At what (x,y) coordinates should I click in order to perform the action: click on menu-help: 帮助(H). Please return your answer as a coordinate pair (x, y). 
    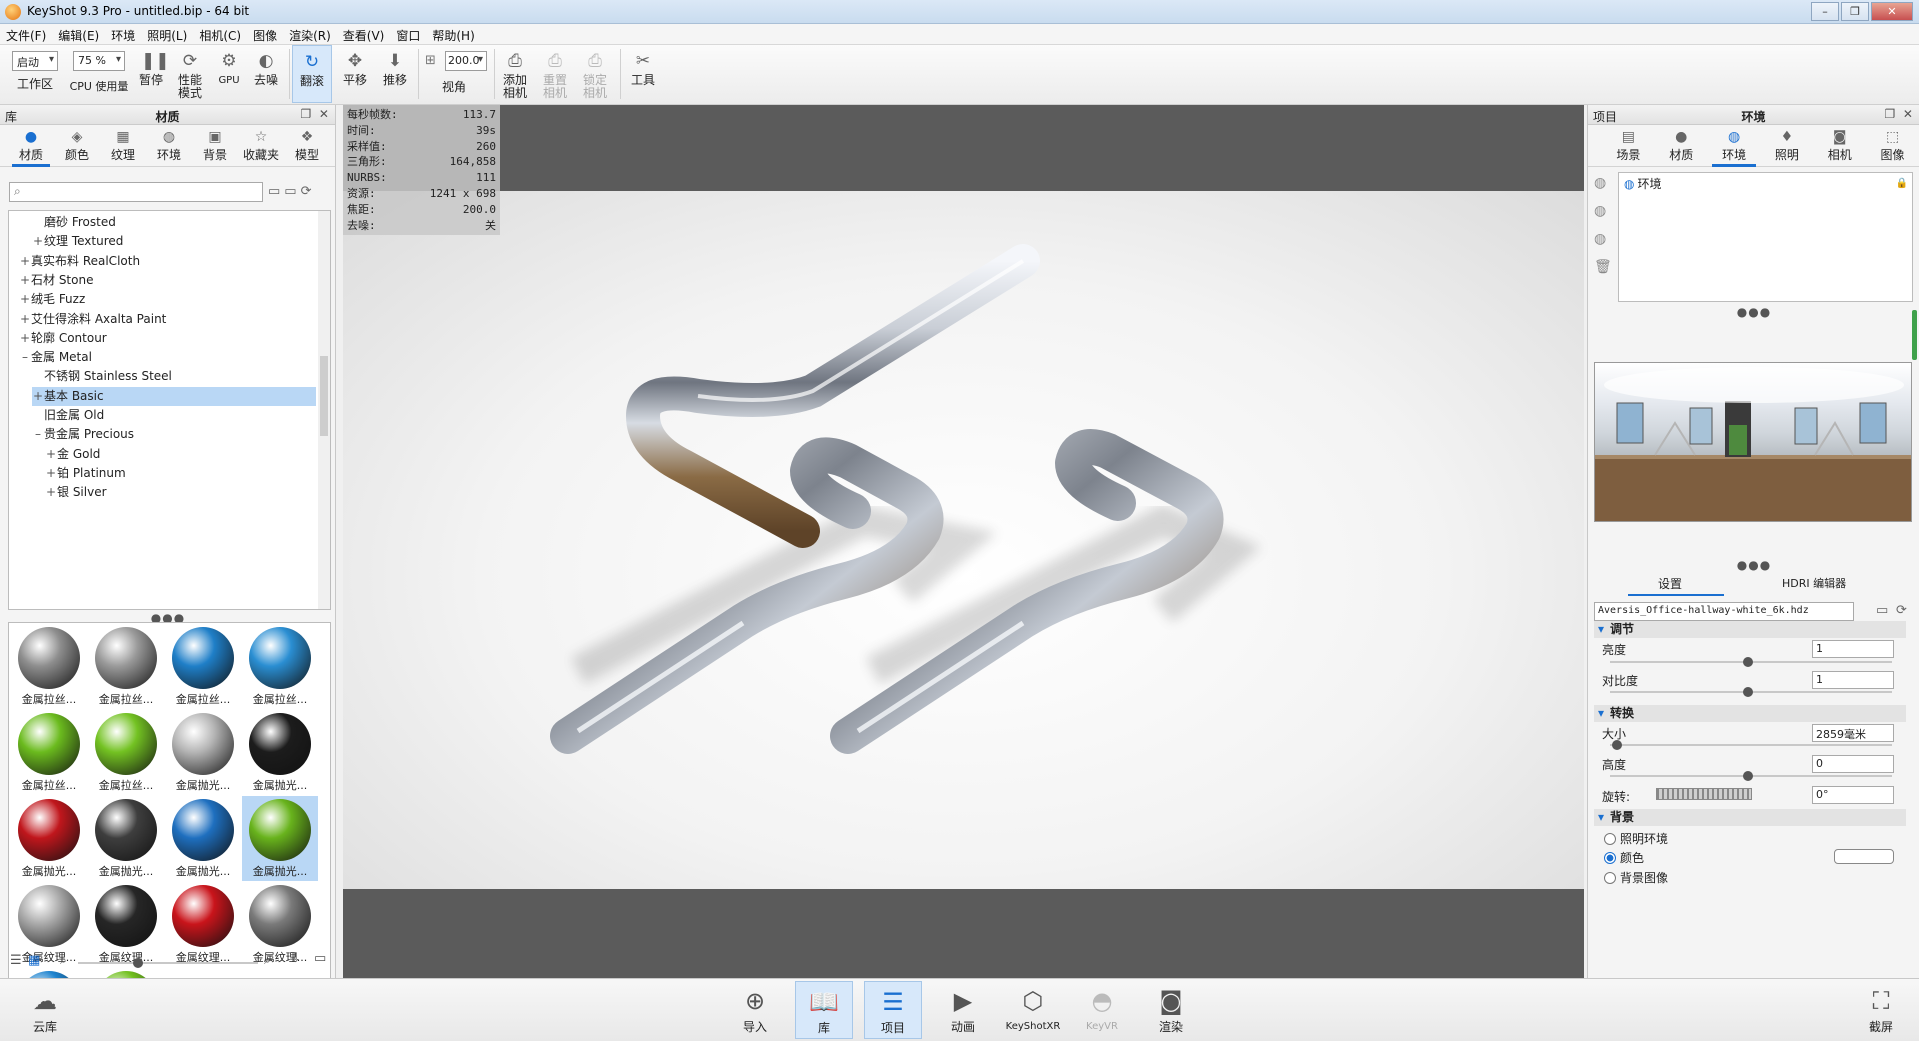
    Looking at the image, I should click on (453, 34).